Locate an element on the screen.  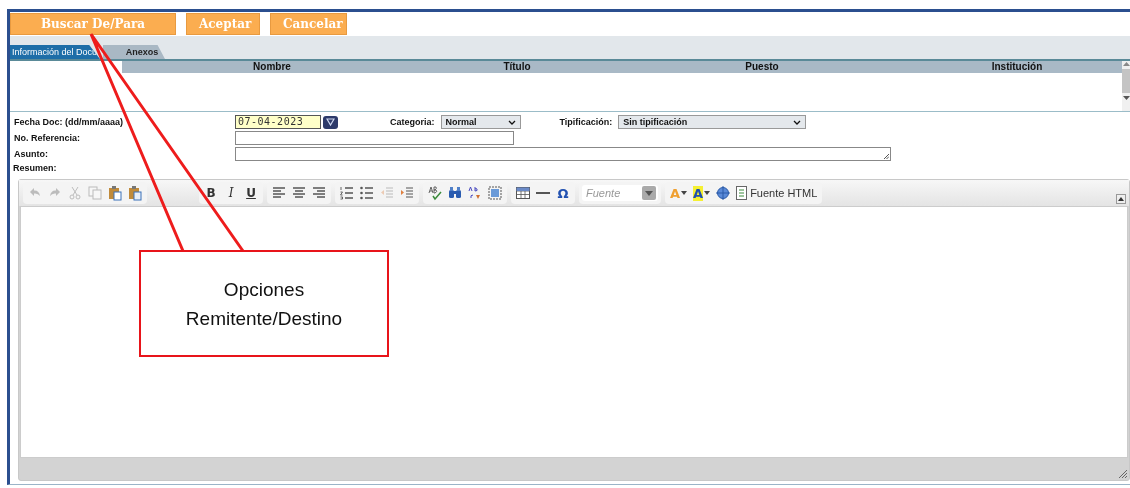
spellcheck-button is located at coordinates (435, 193).